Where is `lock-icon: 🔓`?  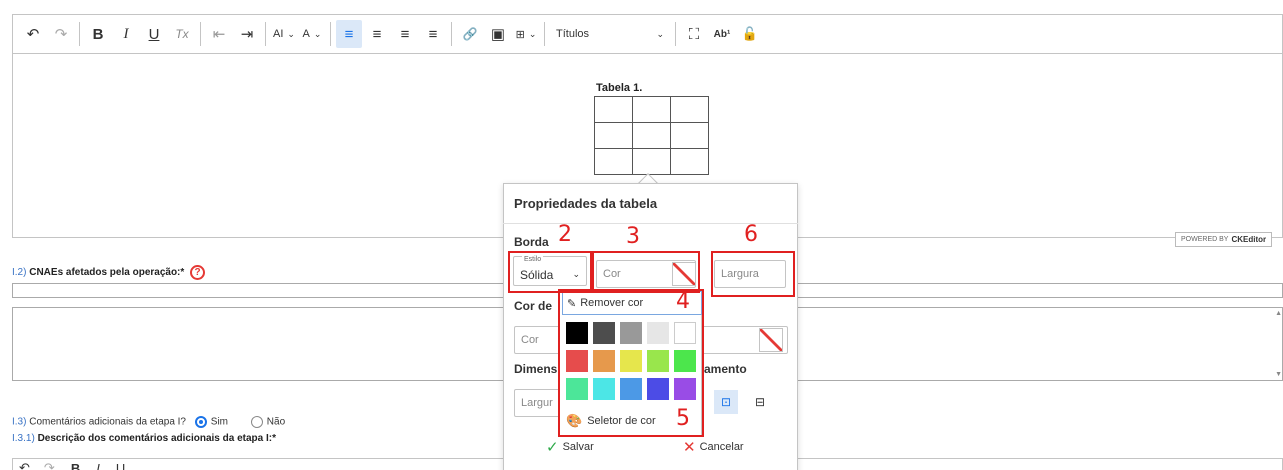 lock-icon: 🔓 is located at coordinates (750, 34).